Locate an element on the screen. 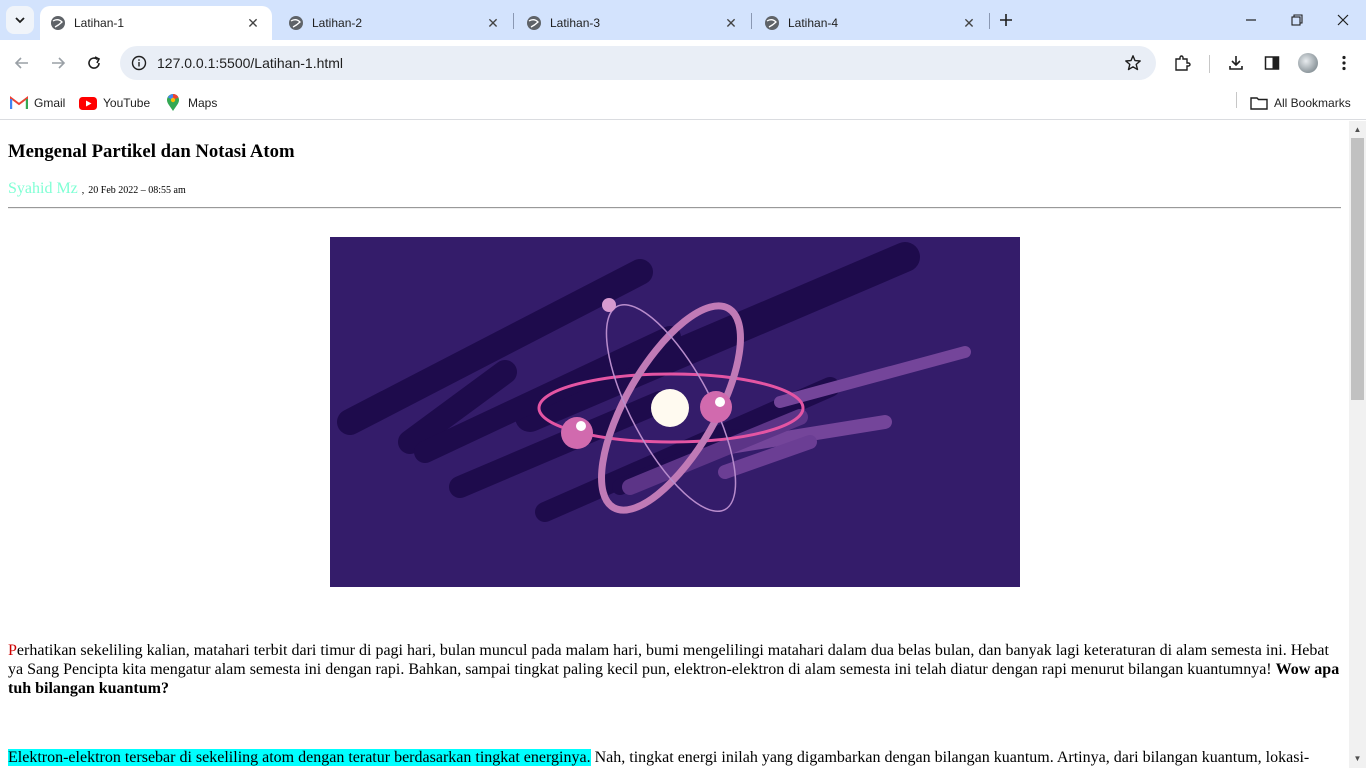 The width and height of the screenshot is (1366, 768). bookmark-label: Gmail is located at coordinates (50, 103).